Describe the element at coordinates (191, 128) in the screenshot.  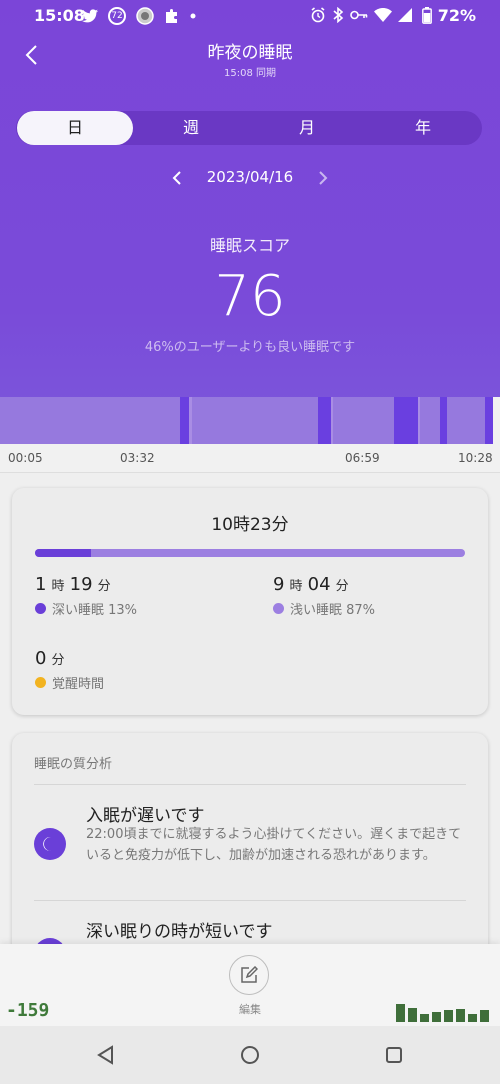
I see `tab-week: 週` at that location.